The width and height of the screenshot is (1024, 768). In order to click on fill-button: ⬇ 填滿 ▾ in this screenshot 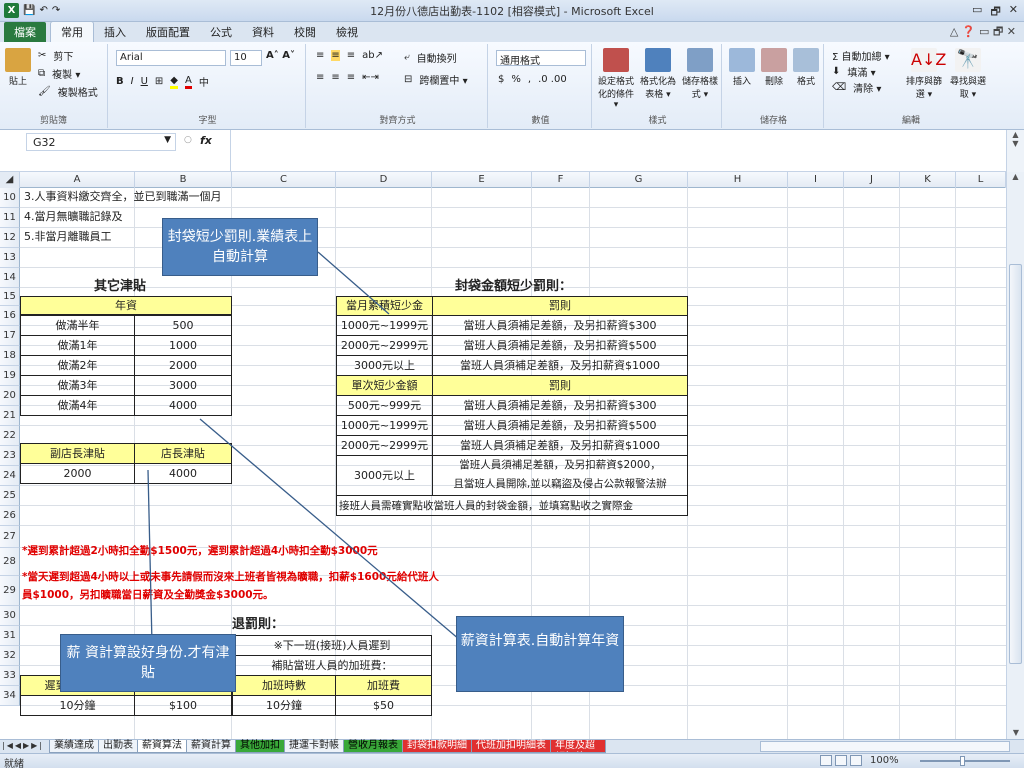, I will do `click(854, 71)`.